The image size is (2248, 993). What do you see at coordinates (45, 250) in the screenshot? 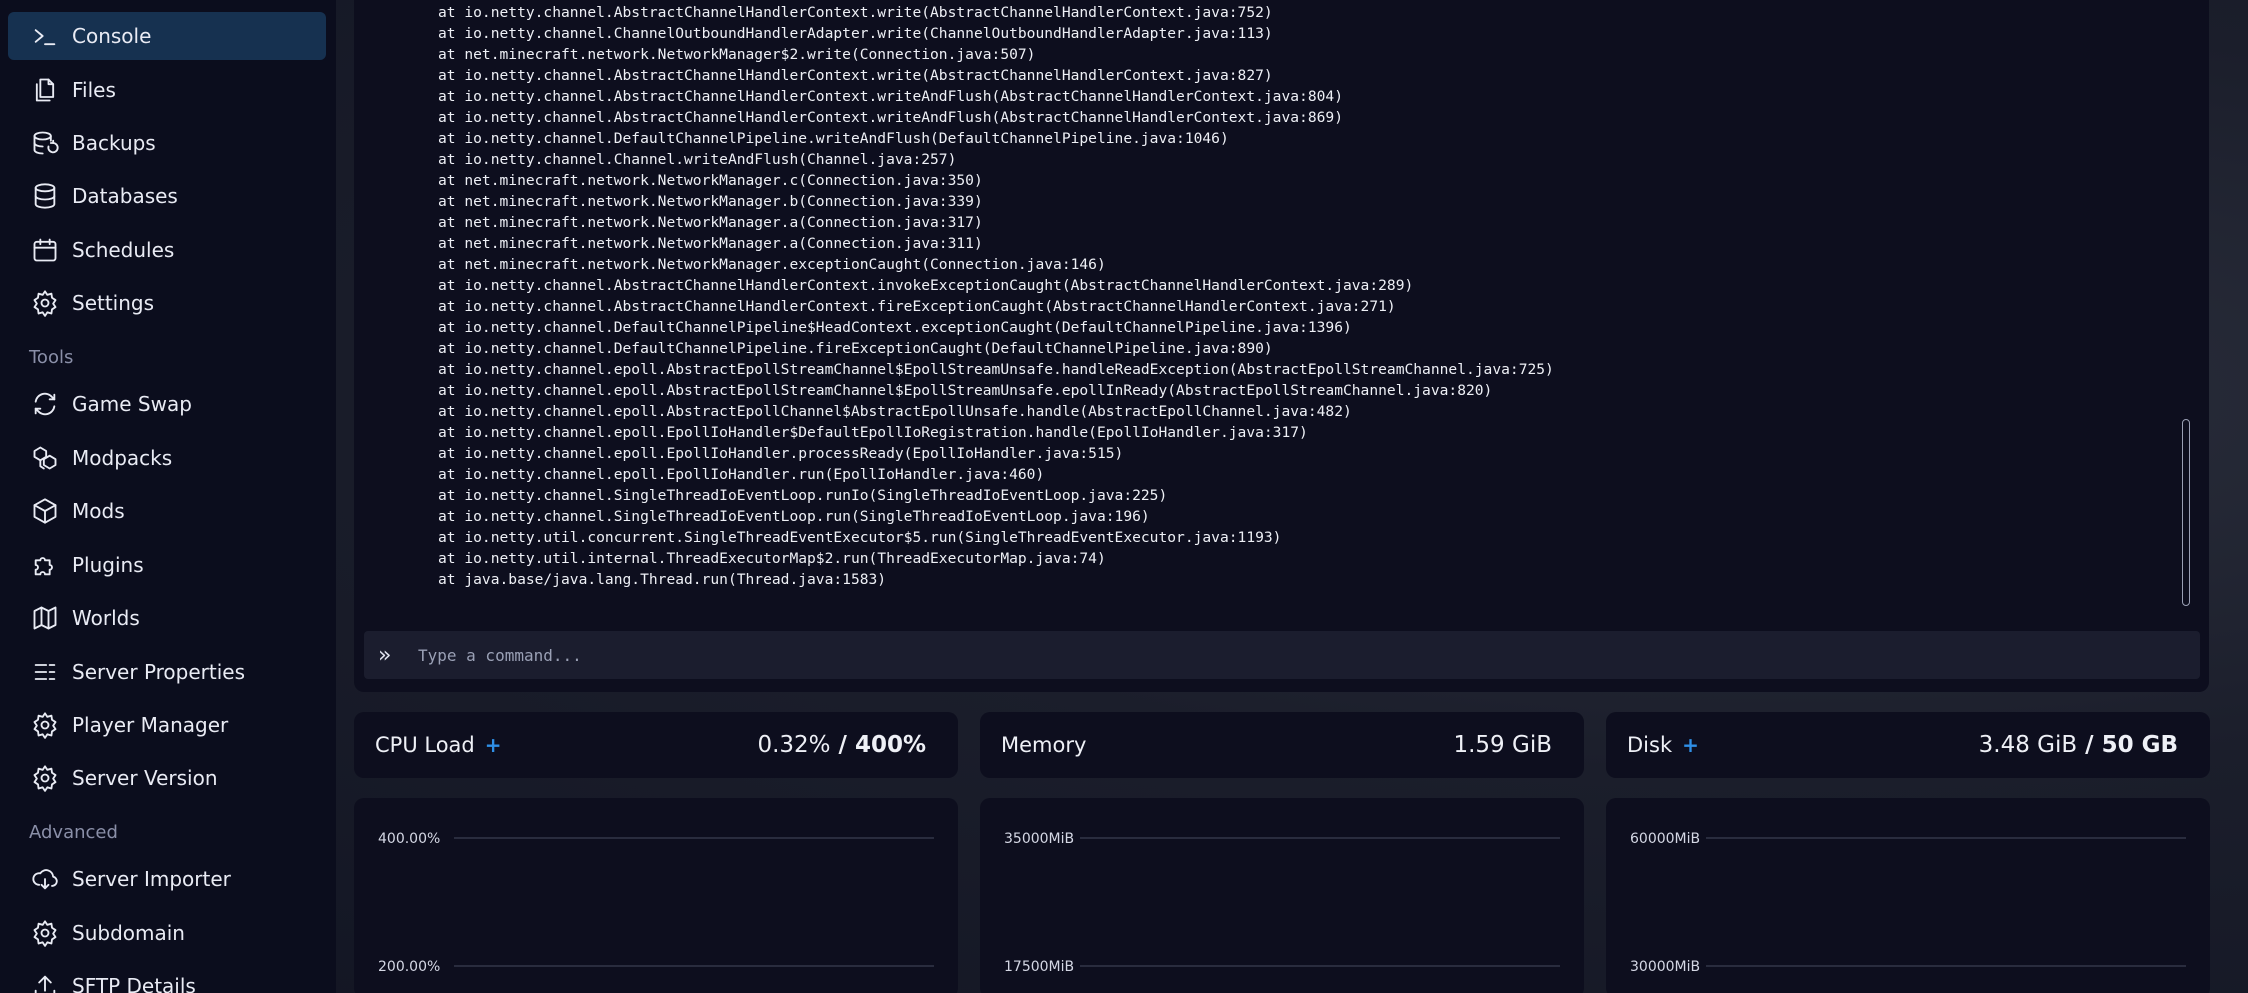
I see `calendar-icon` at bounding box center [45, 250].